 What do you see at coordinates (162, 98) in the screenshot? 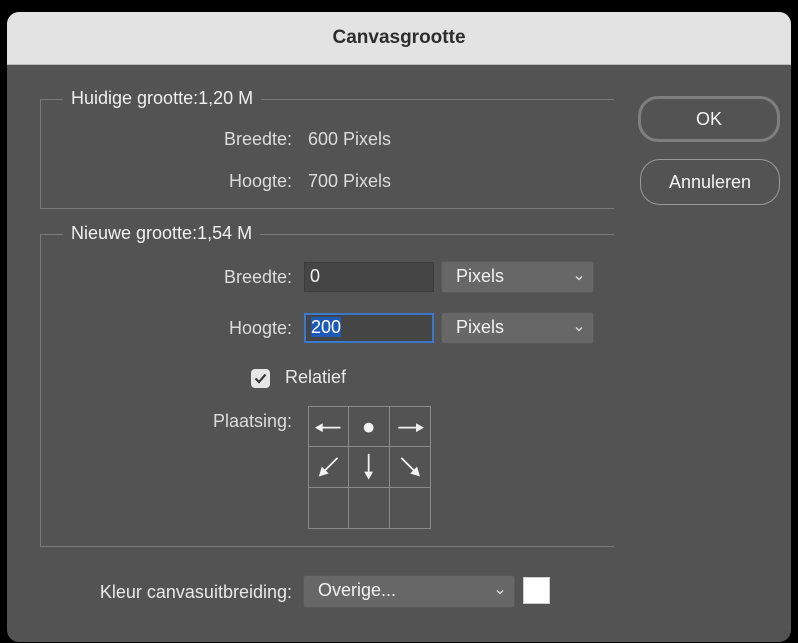
I see `current-size-label: Huidige grootte:1,20 M` at bounding box center [162, 98].